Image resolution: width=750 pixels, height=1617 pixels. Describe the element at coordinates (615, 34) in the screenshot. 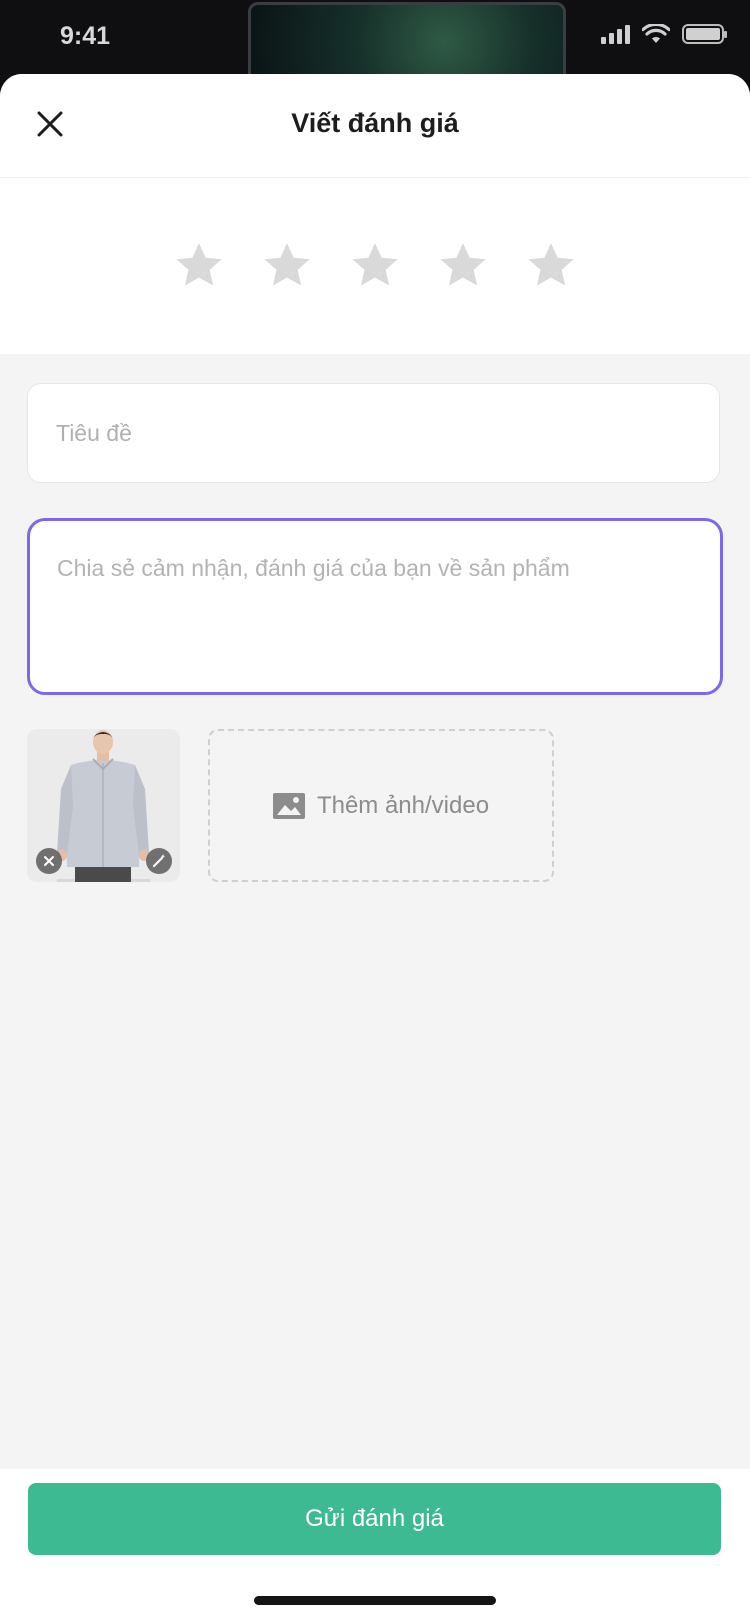

I see `signal-icon` at that location.